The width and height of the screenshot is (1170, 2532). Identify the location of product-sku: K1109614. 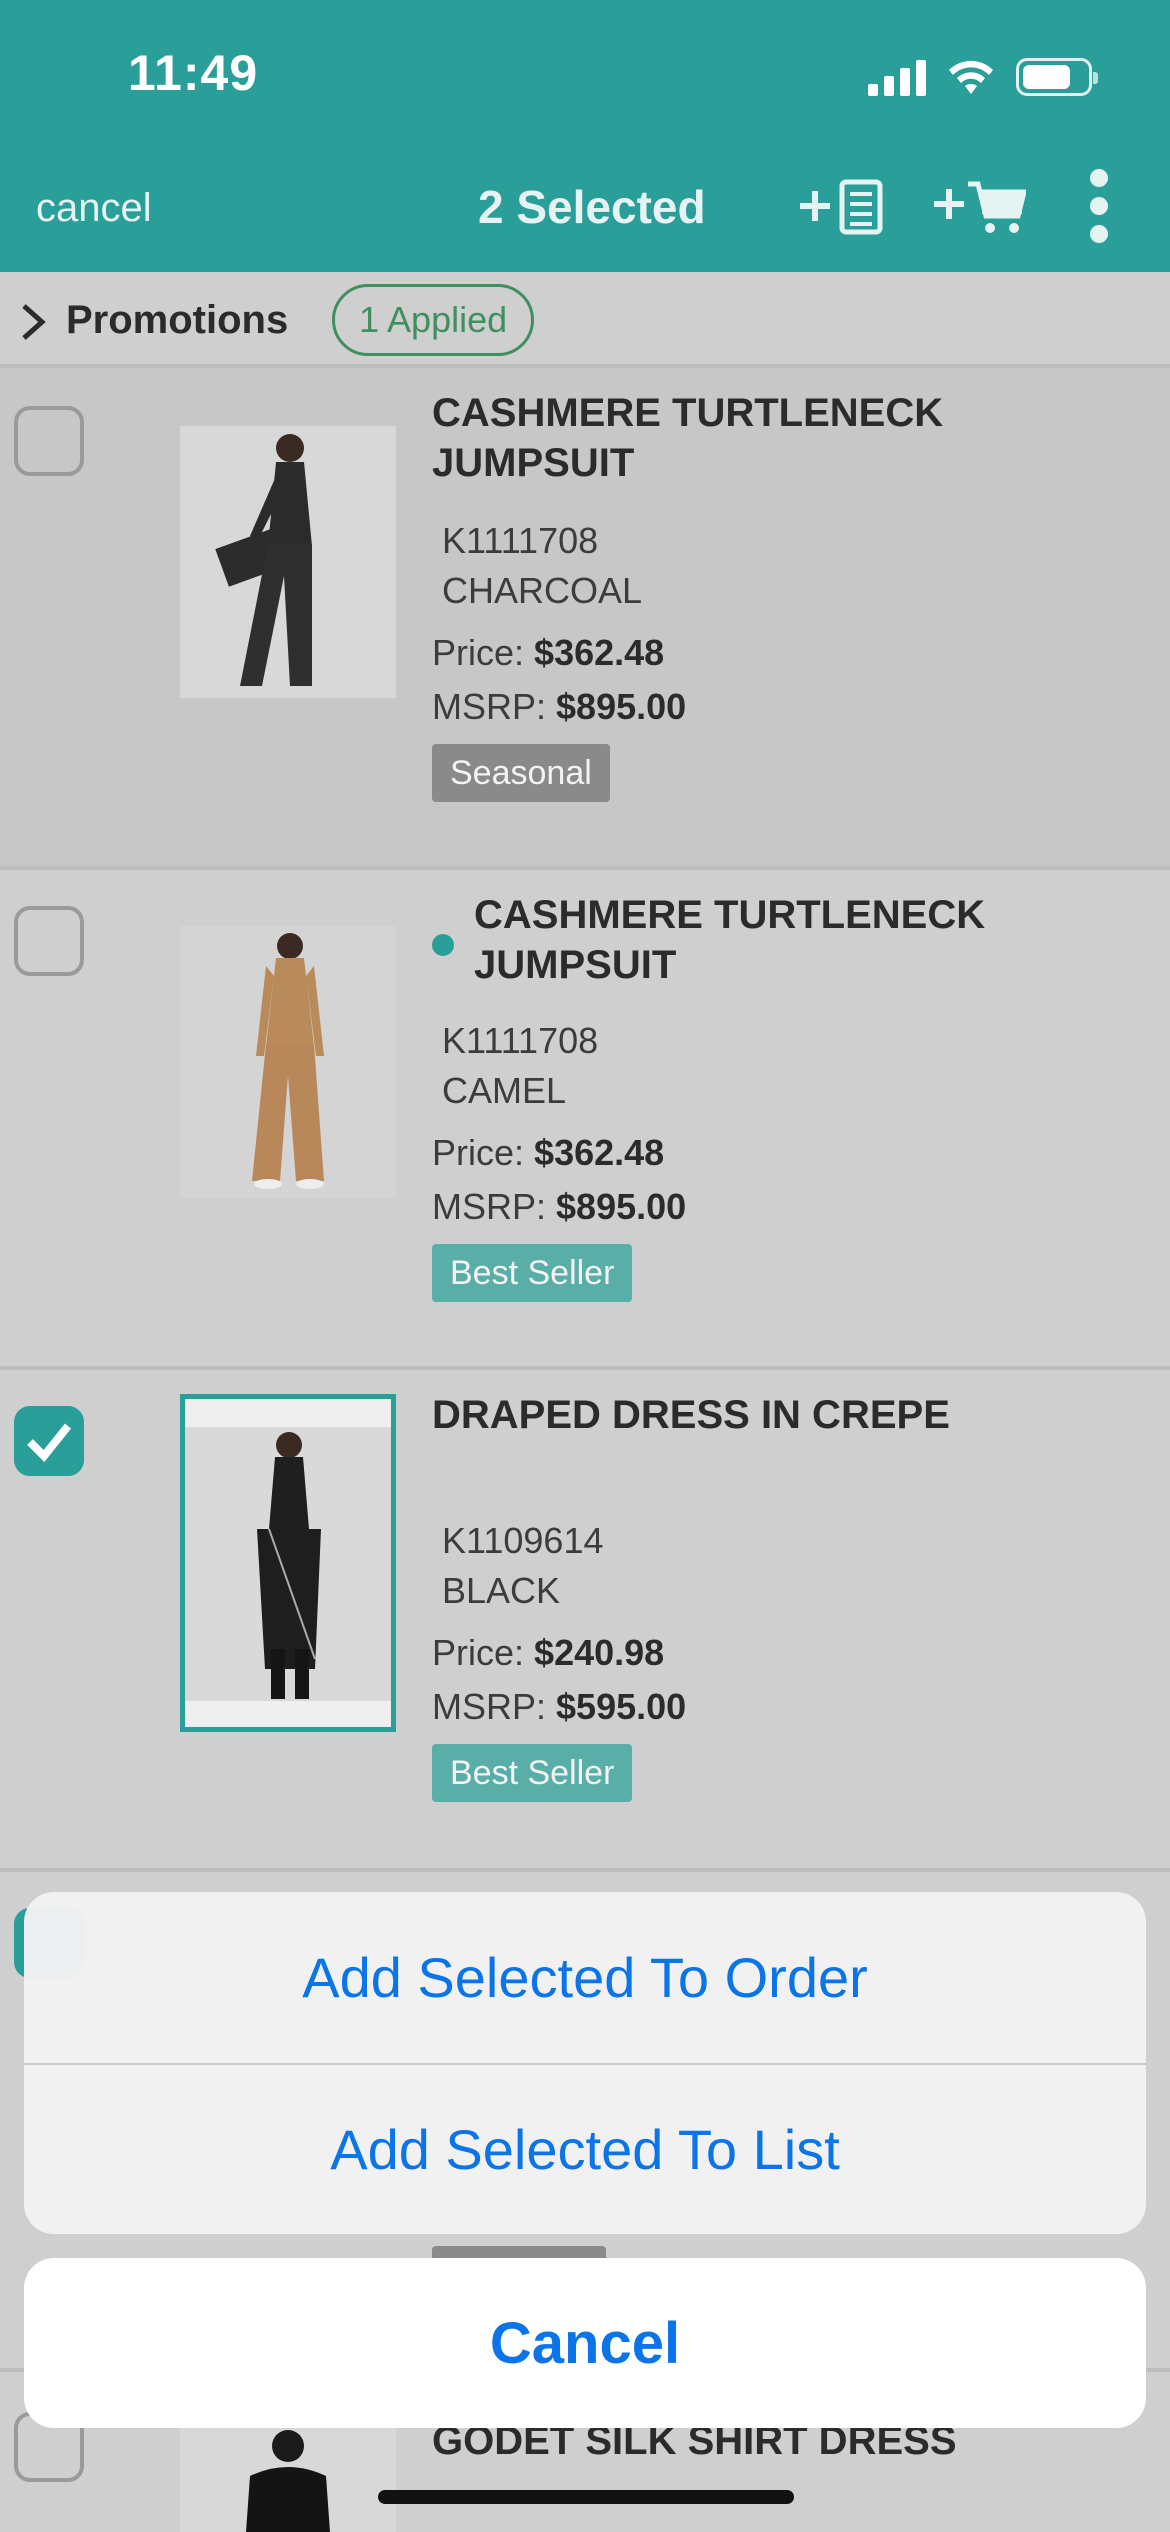
(523, 1540).